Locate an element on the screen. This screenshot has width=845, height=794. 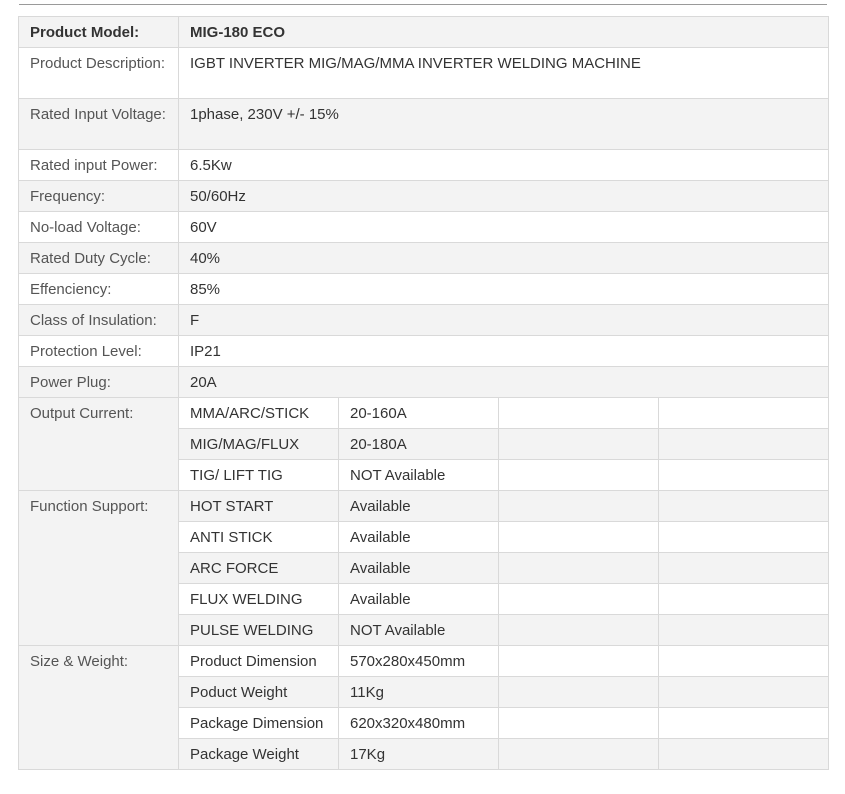
sub-item-name: PULSE WELDING is located at coordinates (258, 630).